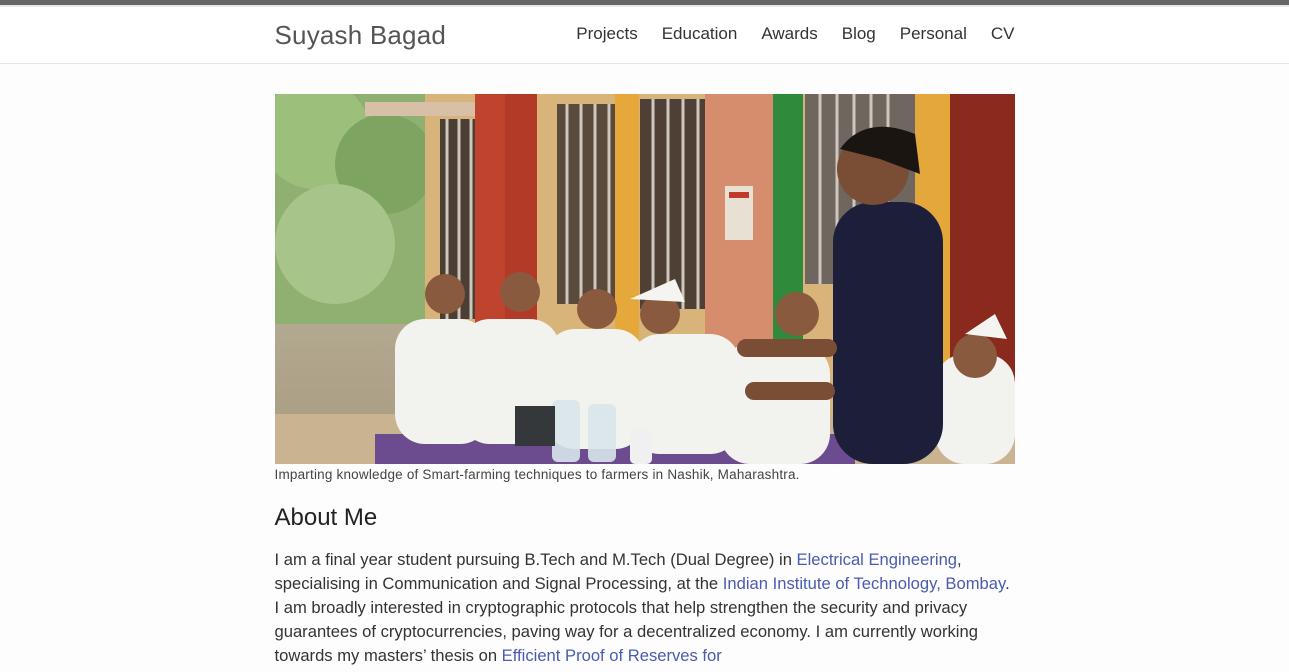  I want to click on link-iit-bombay: Indian Institute of Technology, Bombay, so click(864, 583).